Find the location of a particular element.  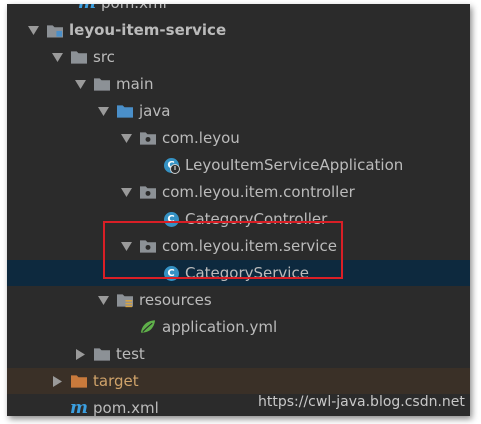

tree-item-label: application.yml is located at coordinates (220, 327).